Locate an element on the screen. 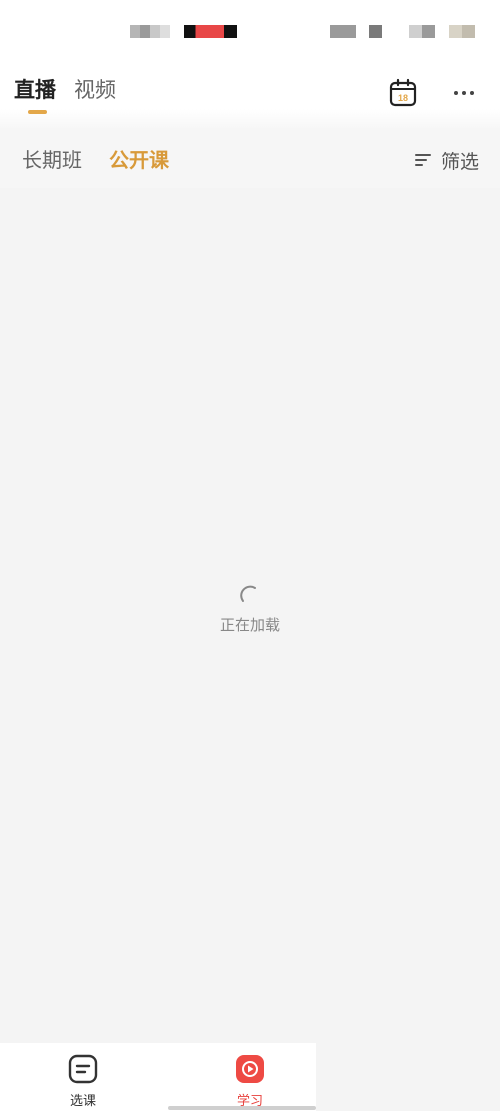  tab-open-course: 公开课 is located at coordinates (139, 160).